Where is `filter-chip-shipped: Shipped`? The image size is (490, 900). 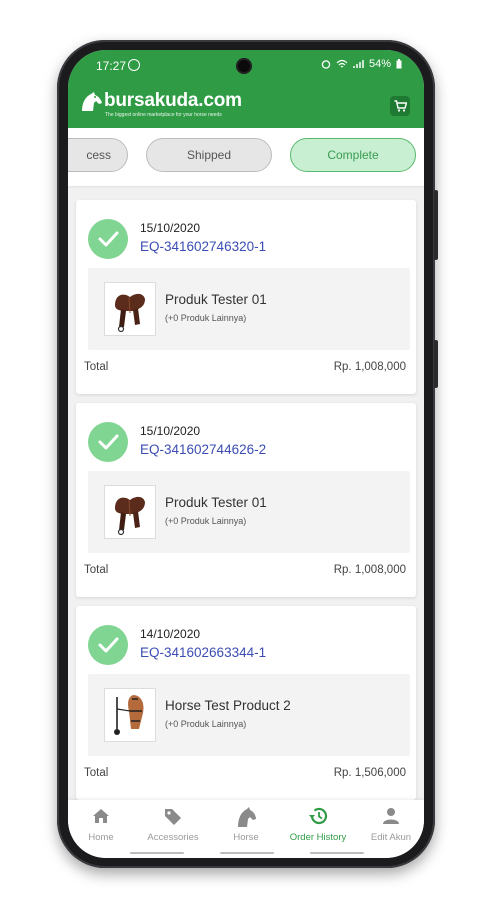
filter-chip-shipped: Shipped is located at coordinates (209, 155).